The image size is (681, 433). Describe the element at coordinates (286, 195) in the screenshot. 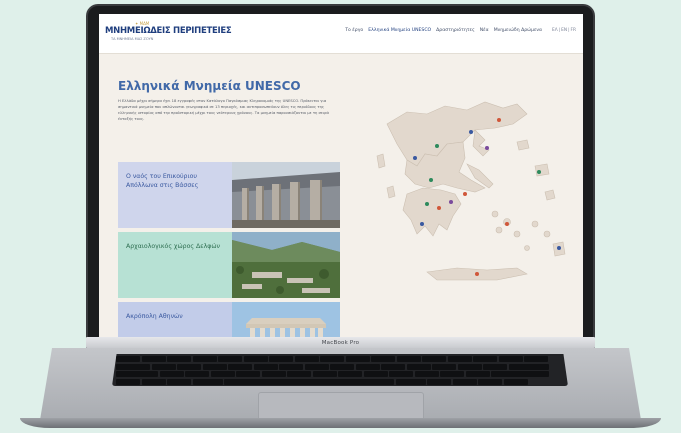

I see `temple-photo` at that location.